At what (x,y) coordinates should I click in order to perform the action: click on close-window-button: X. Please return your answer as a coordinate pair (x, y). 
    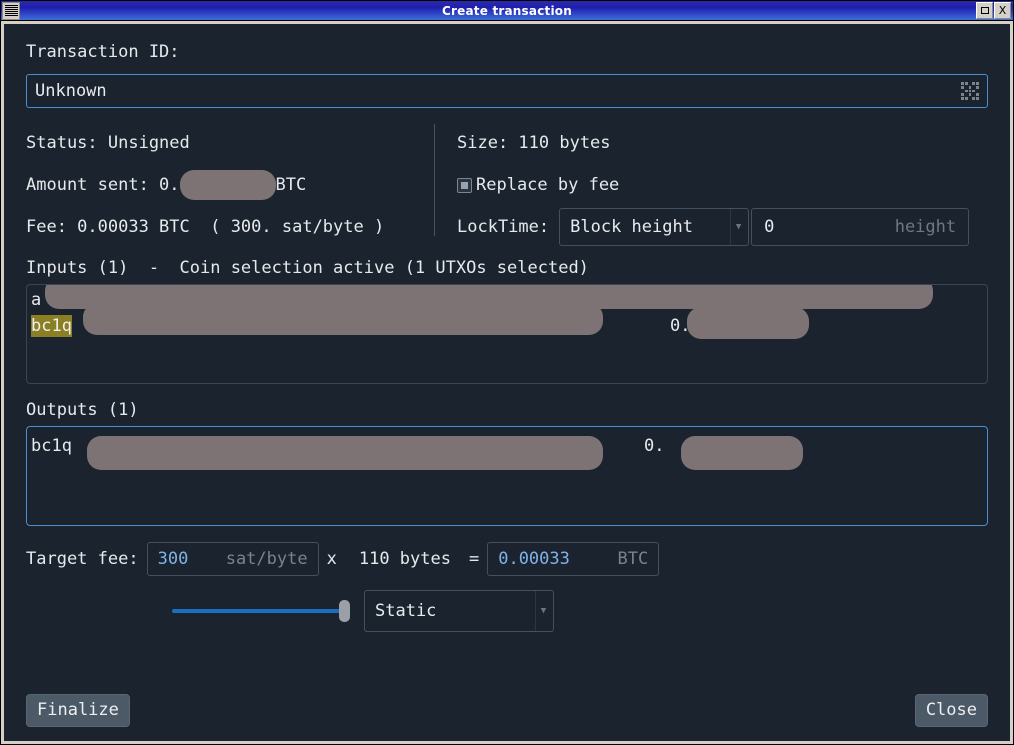
    Looking at the image, I should click on (1002, 10).